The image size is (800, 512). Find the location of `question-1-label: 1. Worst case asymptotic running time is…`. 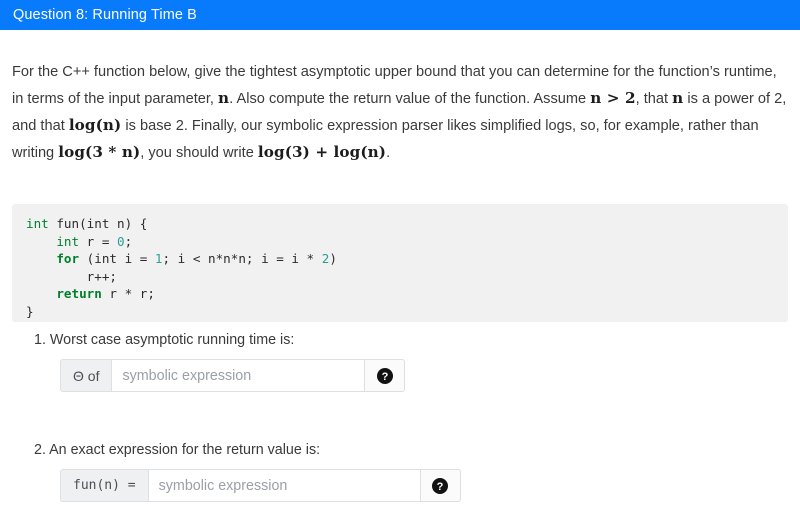

question-1-label: 1. Worst case asymptotic running time is… is located at coordinates (164, 340).